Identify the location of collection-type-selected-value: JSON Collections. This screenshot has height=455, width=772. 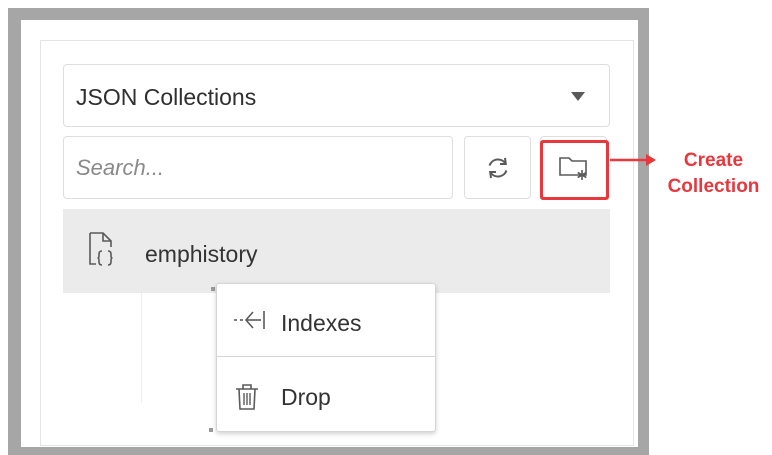
(166, 97).